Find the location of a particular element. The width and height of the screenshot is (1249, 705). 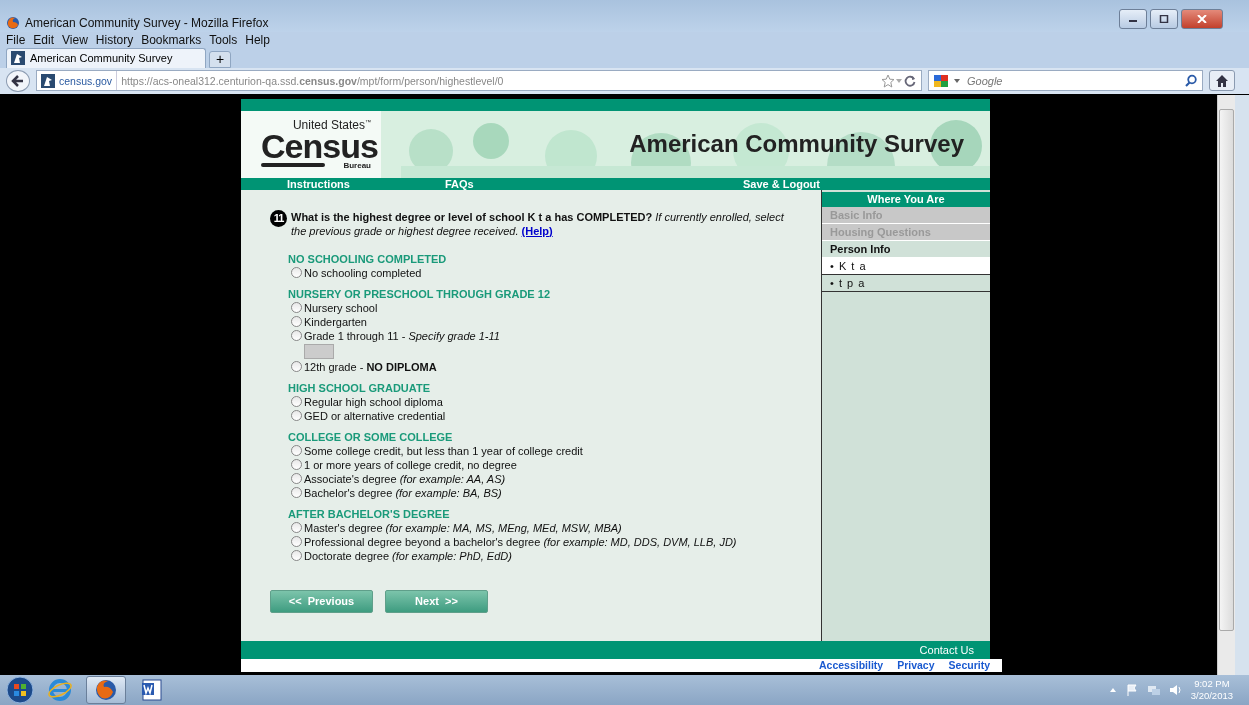

maximize-icon is located at coordinates (1164, 19).